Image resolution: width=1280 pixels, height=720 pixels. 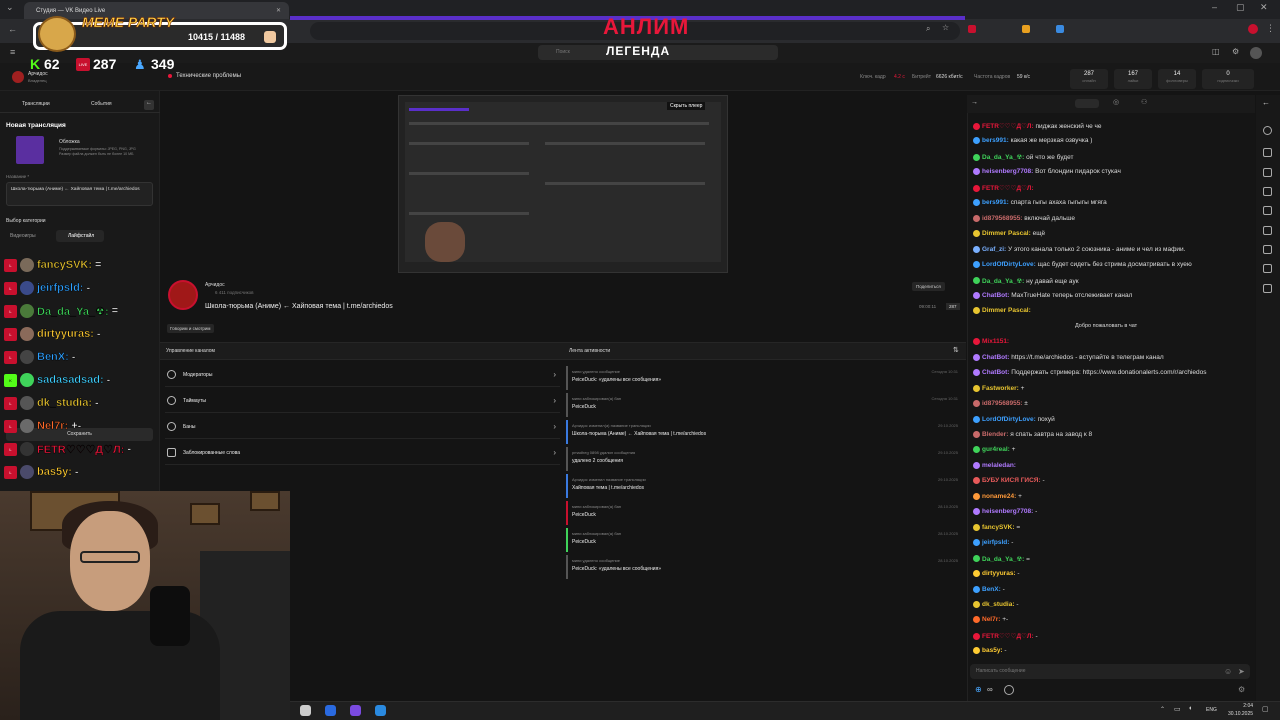 I want to click on collapse-rail-icon: ←, so click(x=1266, y=102).